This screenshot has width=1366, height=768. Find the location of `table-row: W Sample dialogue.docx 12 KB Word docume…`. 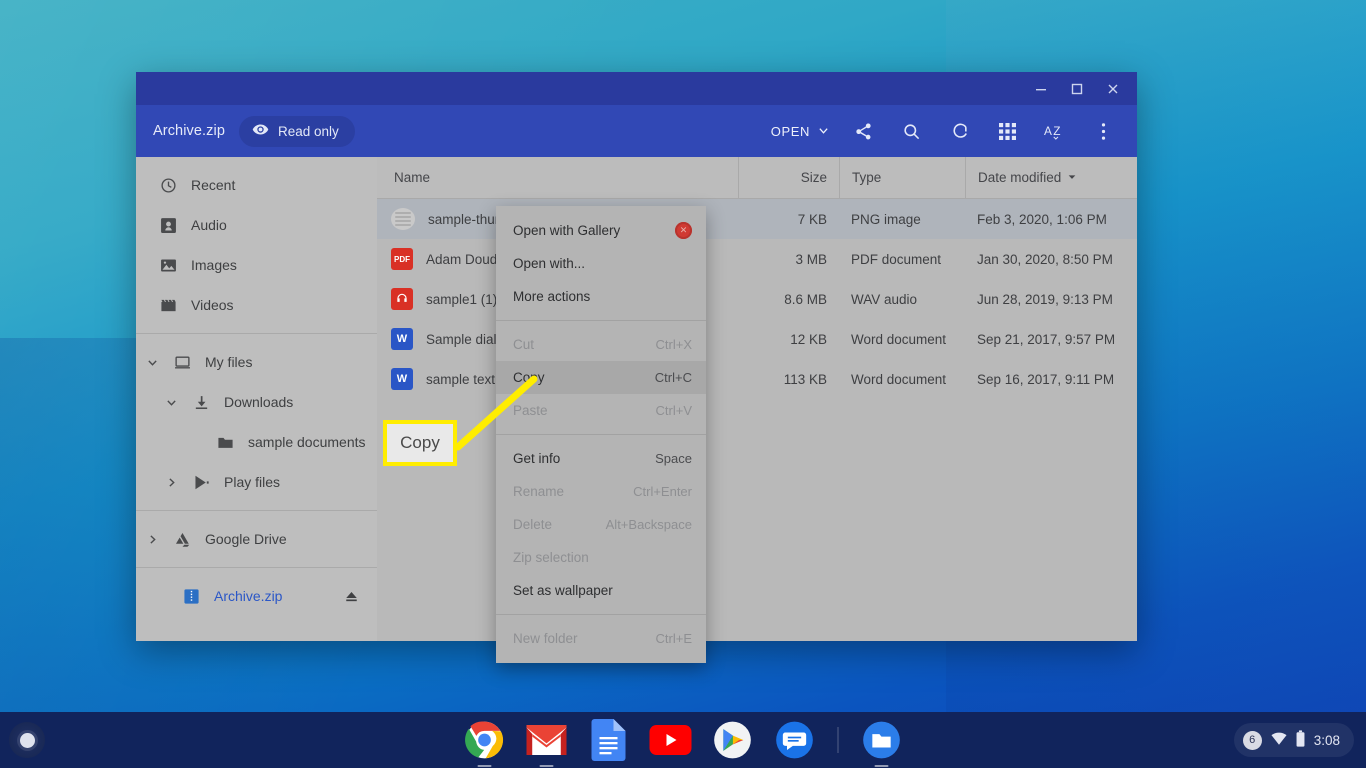

table-row: W Sample dialogue.docx 12 KB Word docume… is located at coordinates (757, 339).